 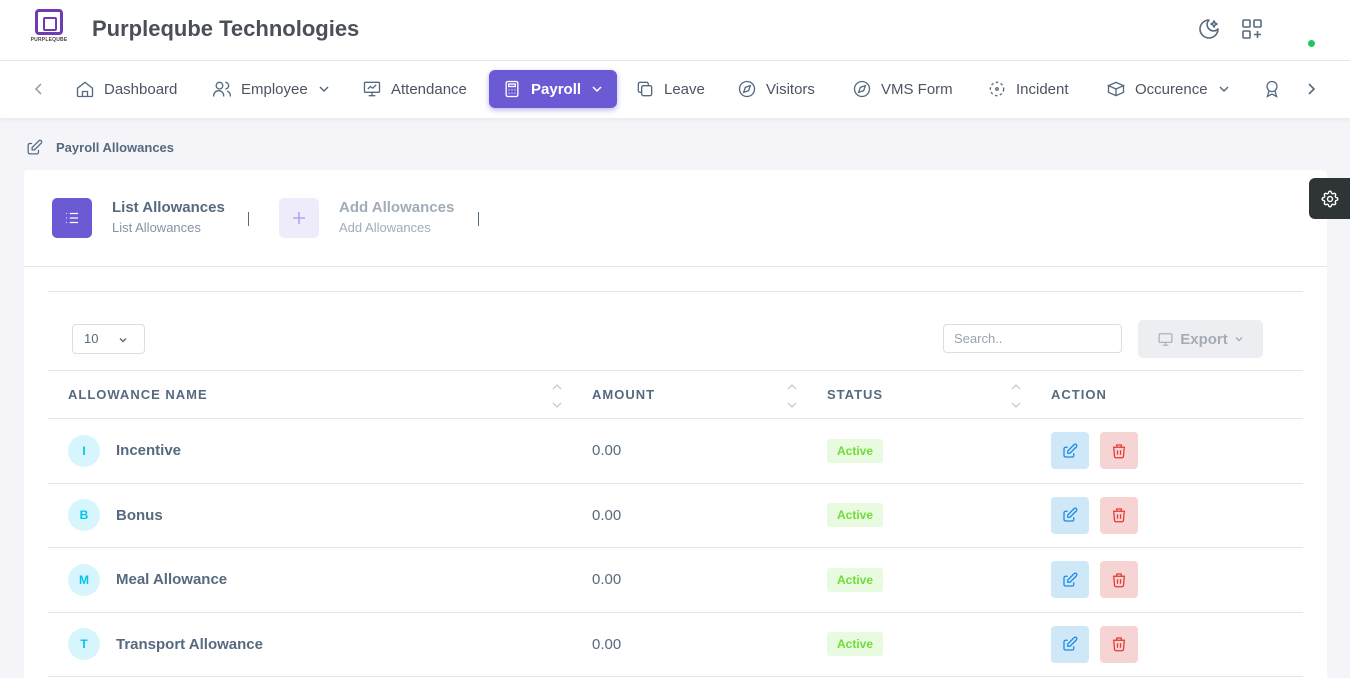 I want to click on nav-label: Occurence, so click(x=1171, y=89).